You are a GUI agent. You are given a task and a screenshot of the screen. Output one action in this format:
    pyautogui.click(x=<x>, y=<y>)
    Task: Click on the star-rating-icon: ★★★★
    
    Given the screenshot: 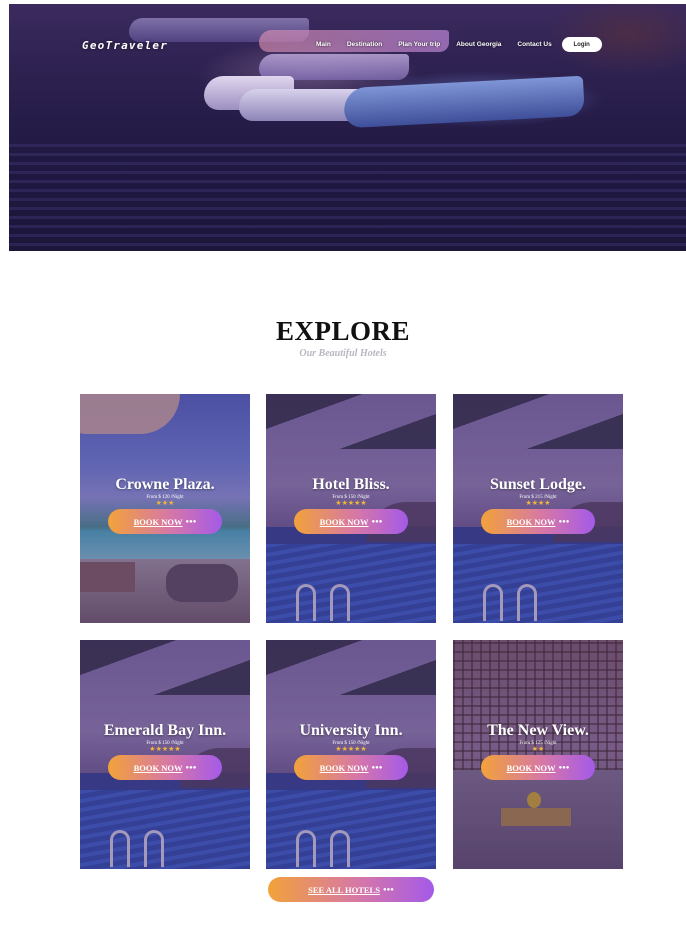 What is the action you would take?
    pyautogui.click(x=538, y=503)
    